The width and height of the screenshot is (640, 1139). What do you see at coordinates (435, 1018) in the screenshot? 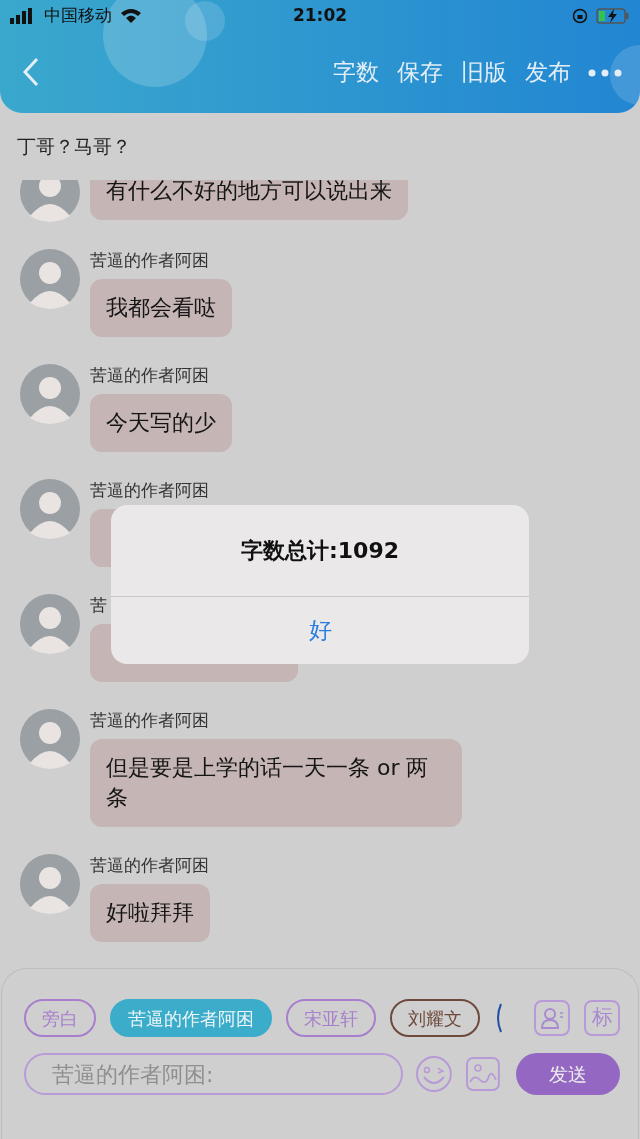
I see `role-chip: 刘耀文` at bounding box center [435, 1018].